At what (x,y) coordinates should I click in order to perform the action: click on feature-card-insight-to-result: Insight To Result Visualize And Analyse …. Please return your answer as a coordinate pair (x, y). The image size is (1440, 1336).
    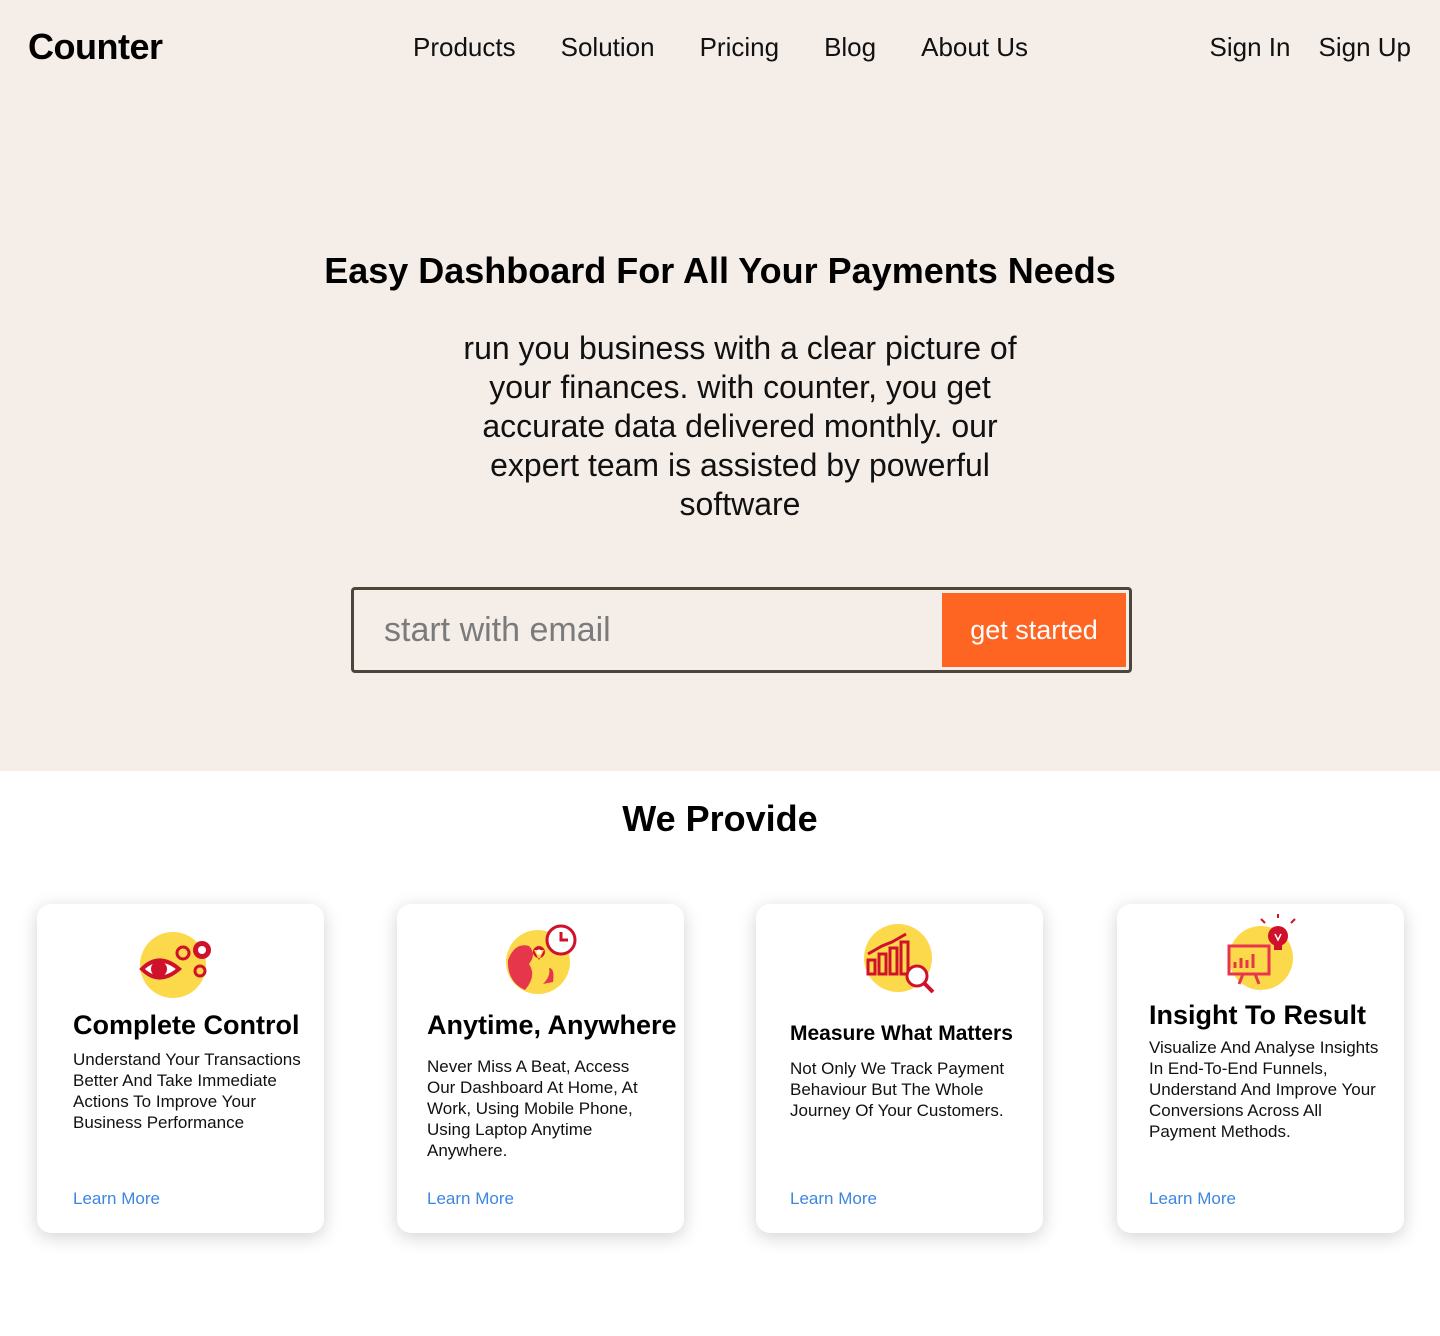
    Looking at the image, I should click on (1260, 1068).